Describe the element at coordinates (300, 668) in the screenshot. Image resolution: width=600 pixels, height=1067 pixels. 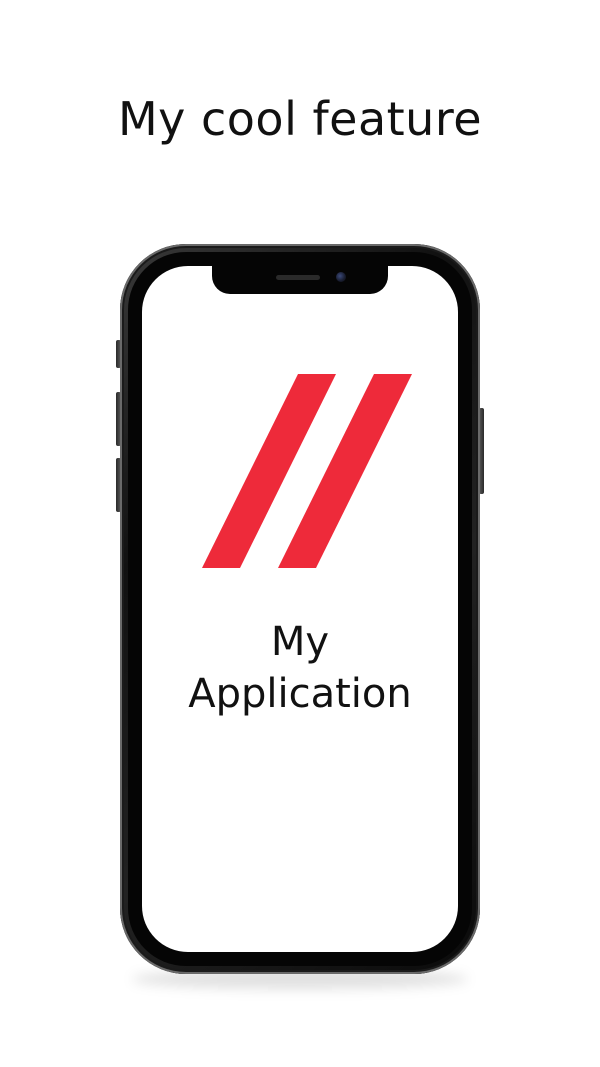
I see `app-name: My Application` at that location.